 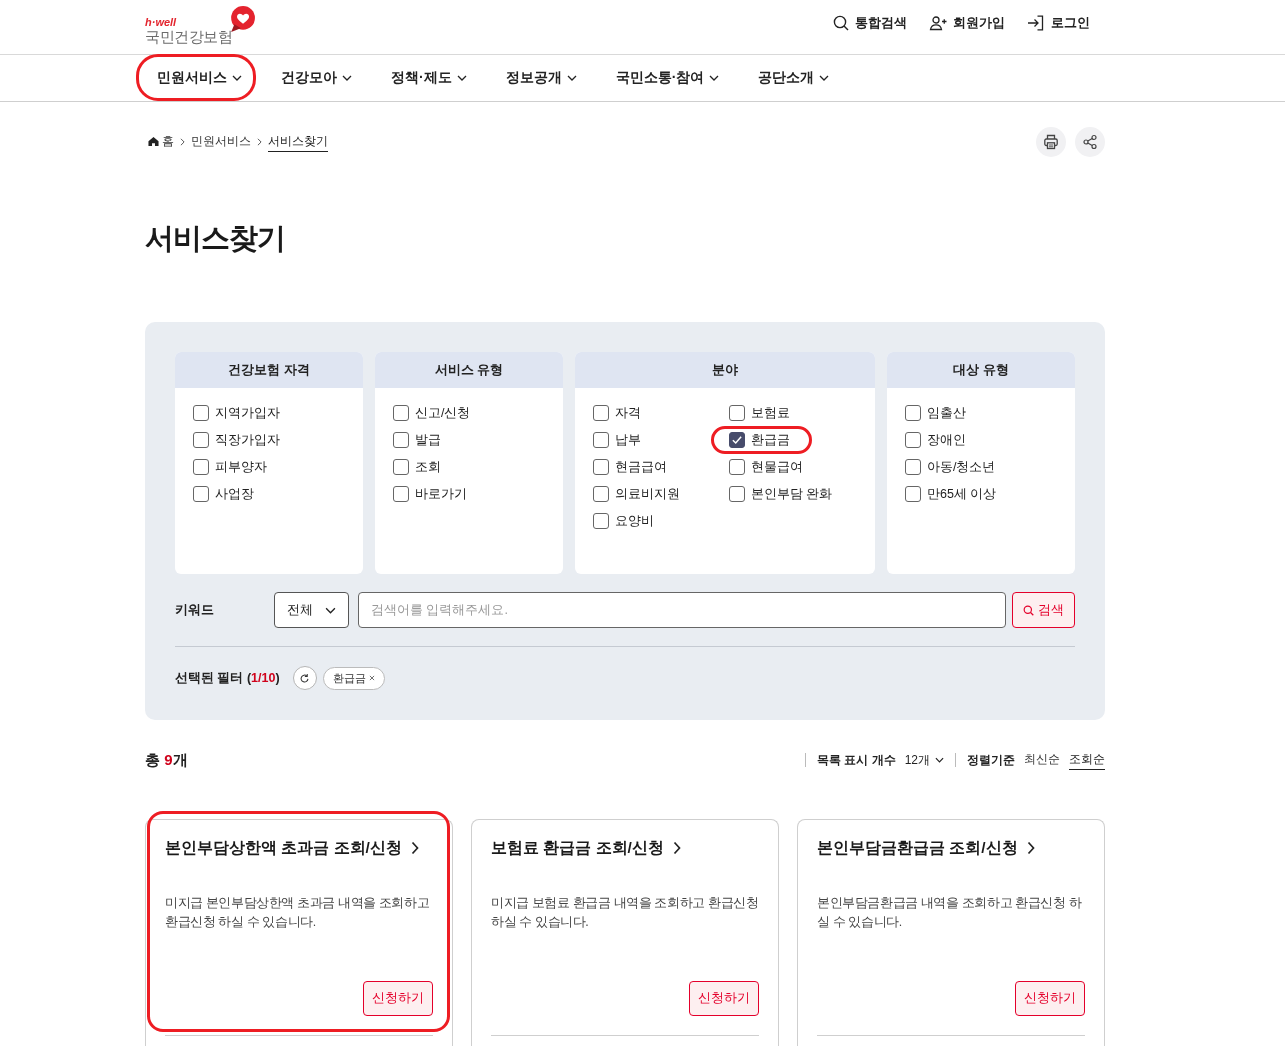 What do you see at coordinates (759, 413) in the screenshot?
I see `filter-option: 보험료` at bounding box center [759, 413].